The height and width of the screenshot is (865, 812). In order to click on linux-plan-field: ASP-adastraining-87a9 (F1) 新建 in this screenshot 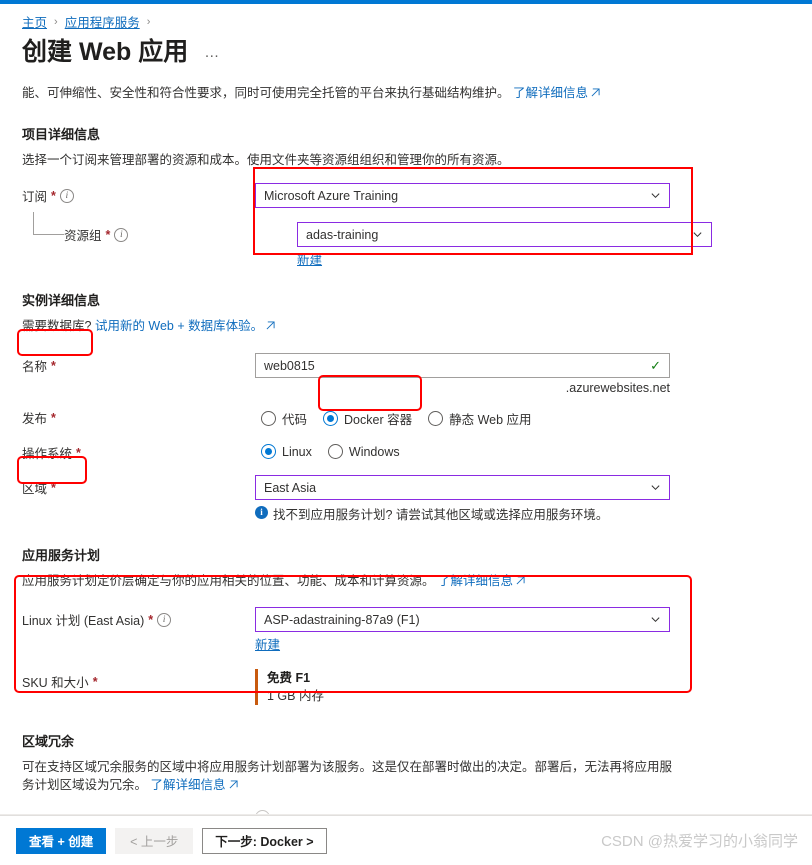, I will do `click(525, 630)`.